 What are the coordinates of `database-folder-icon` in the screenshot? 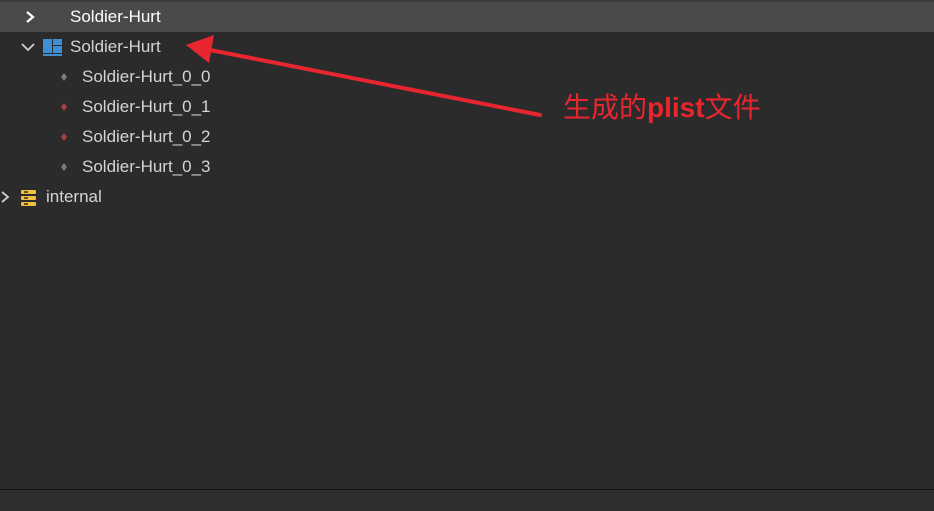 It's located at (28, 198).